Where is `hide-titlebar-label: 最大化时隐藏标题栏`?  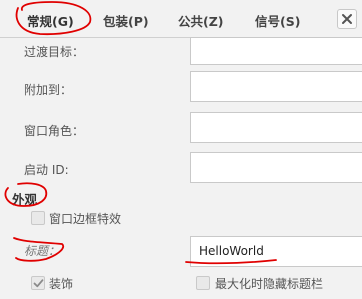
hide-titlebar-label: 最大化时隐藏标题栏 is located at coordinates (269, 284).